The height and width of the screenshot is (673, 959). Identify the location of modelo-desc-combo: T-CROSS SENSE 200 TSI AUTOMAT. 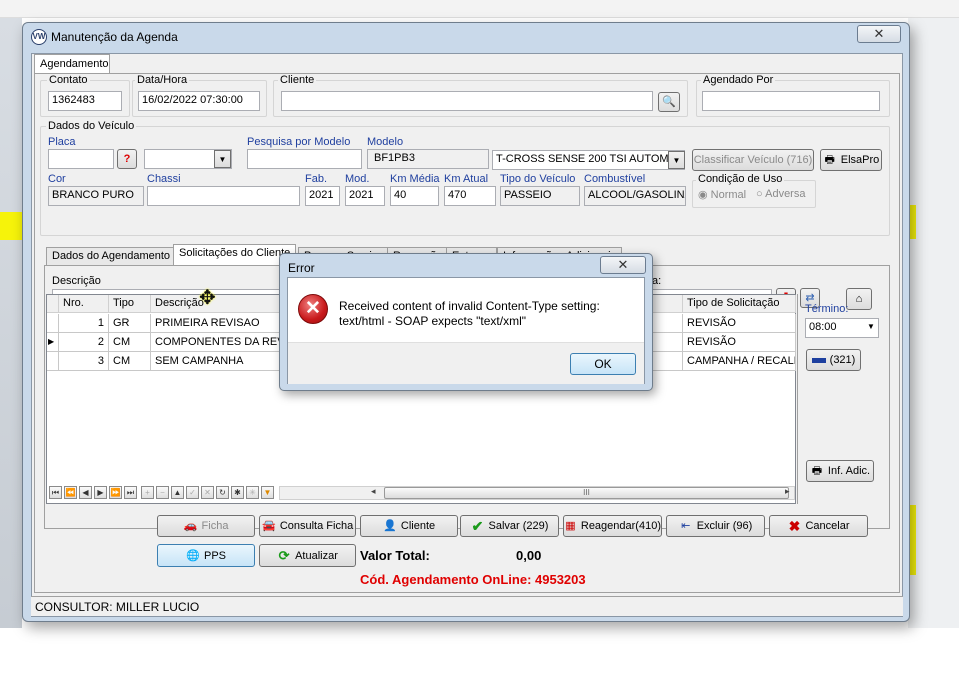
(588, 160).